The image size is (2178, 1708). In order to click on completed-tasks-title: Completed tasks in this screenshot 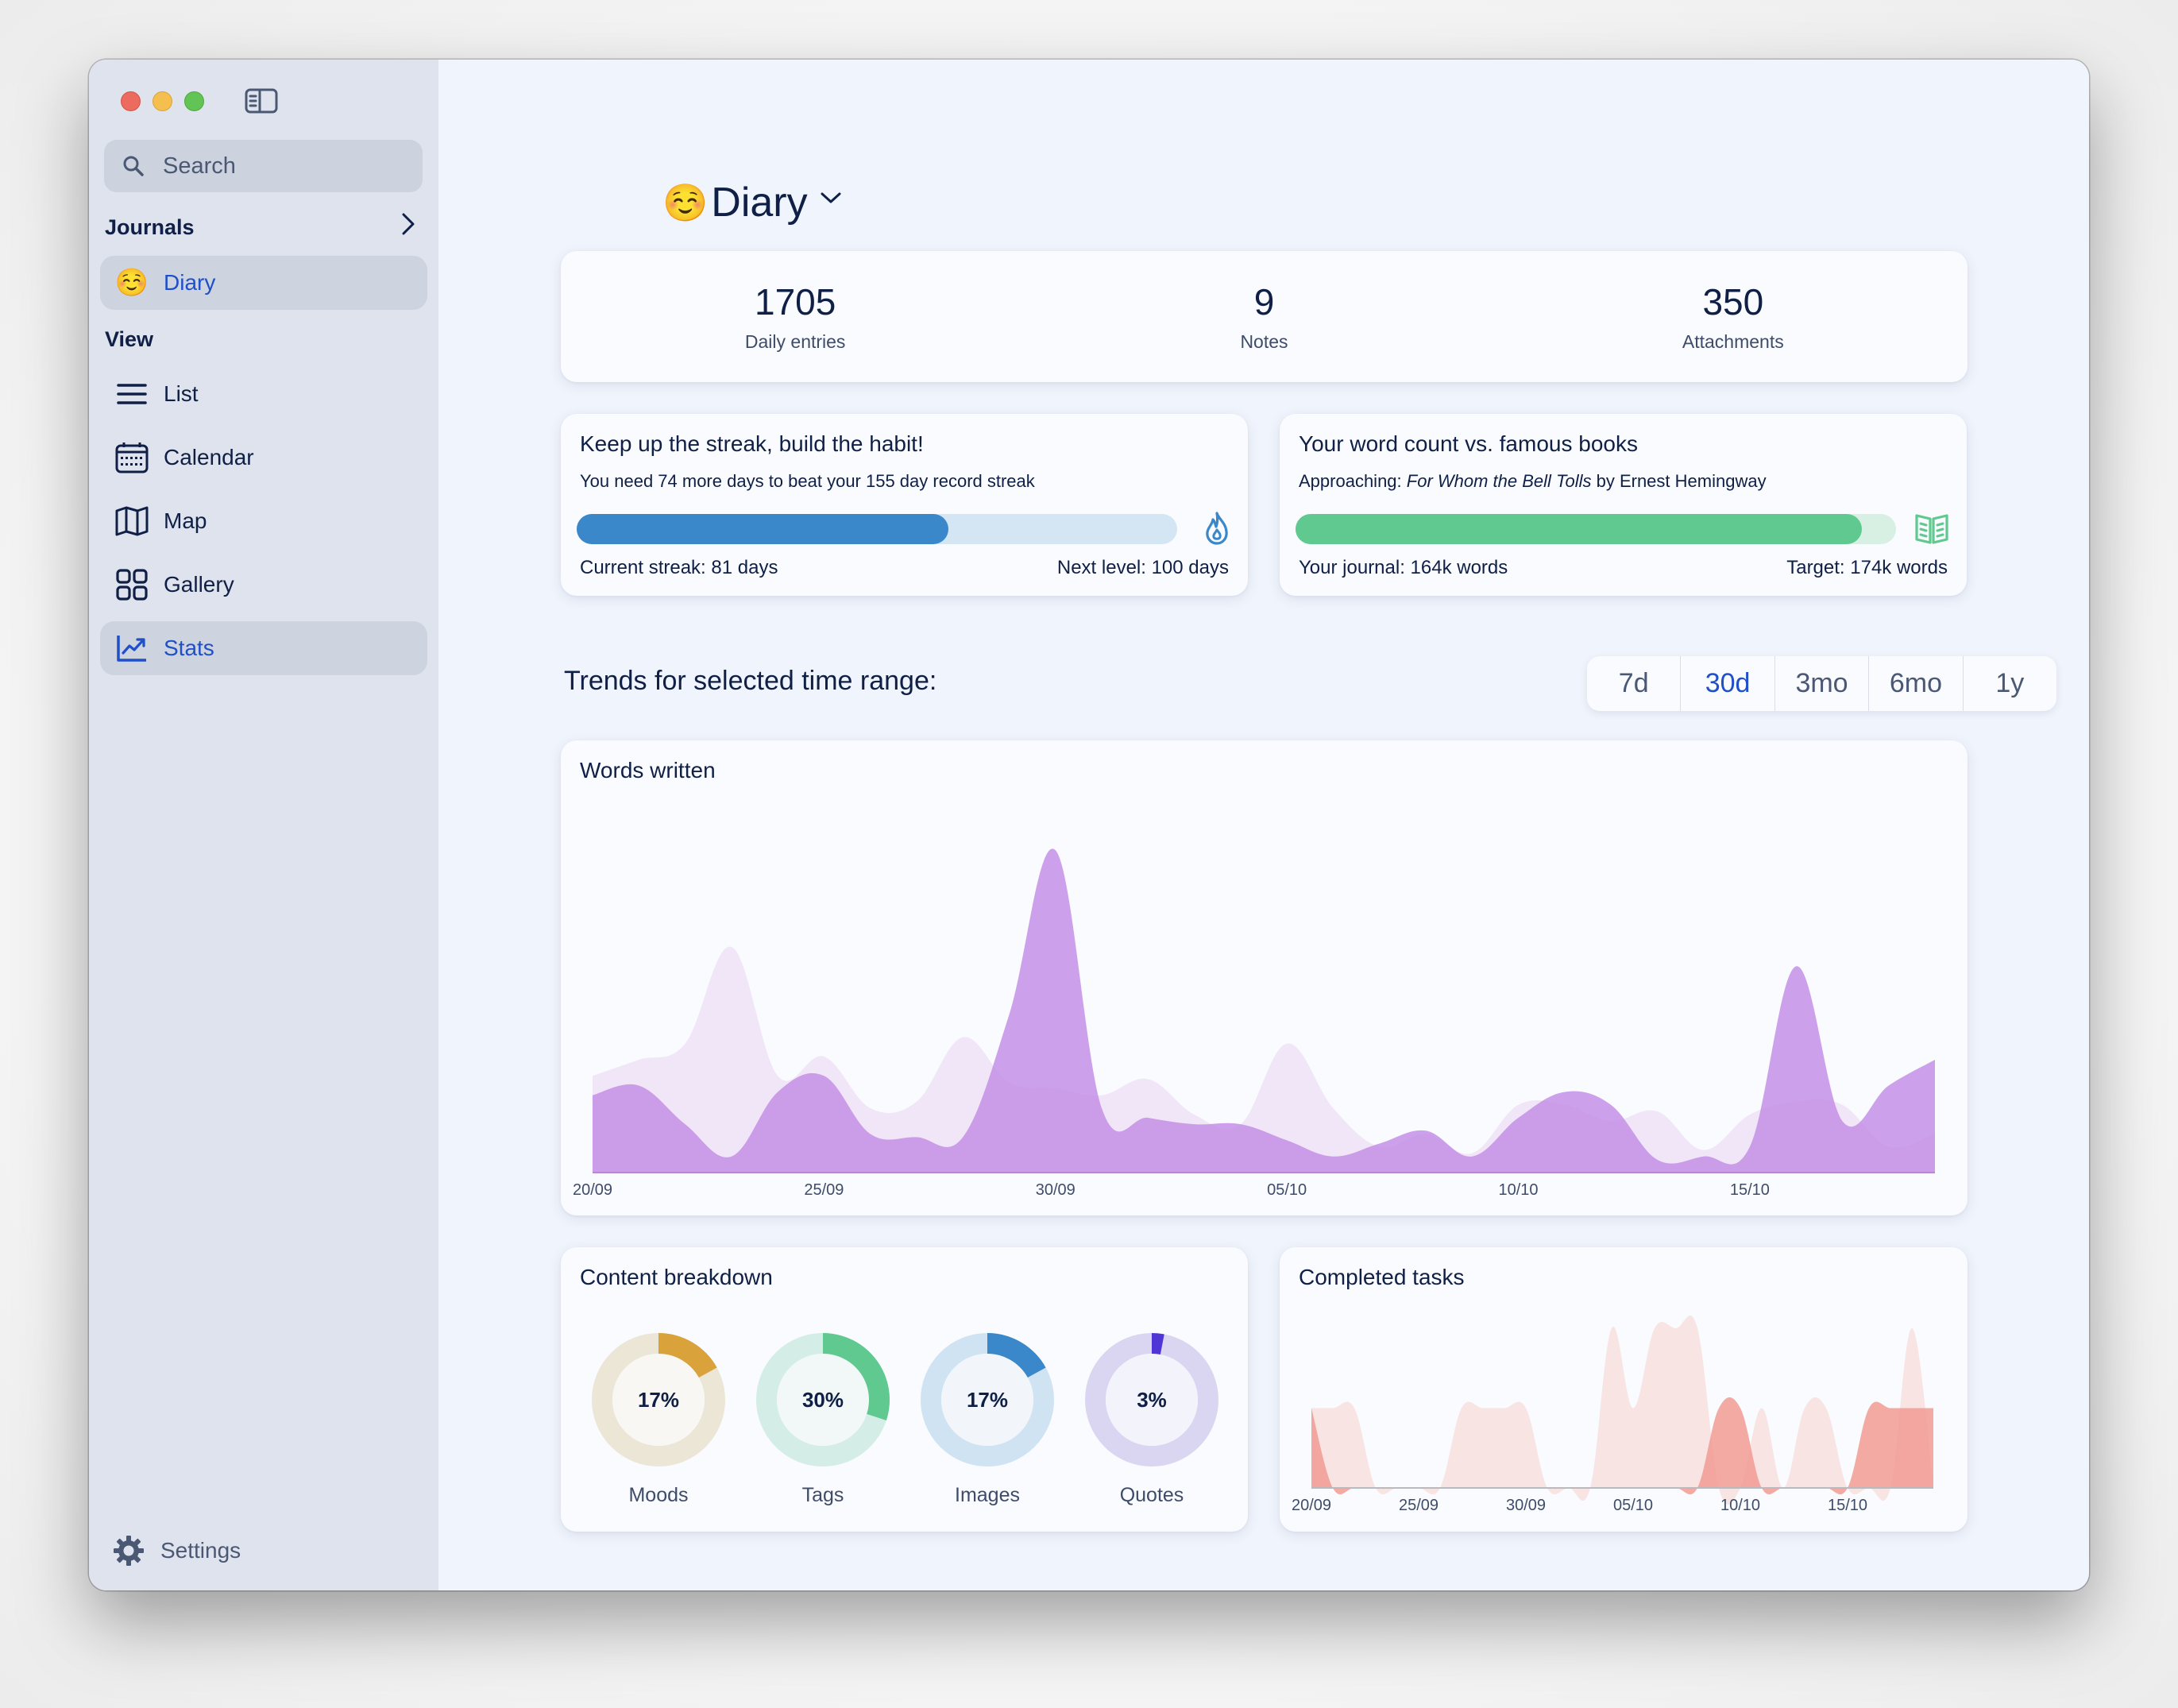, I will do `click(1382, 1277)`.